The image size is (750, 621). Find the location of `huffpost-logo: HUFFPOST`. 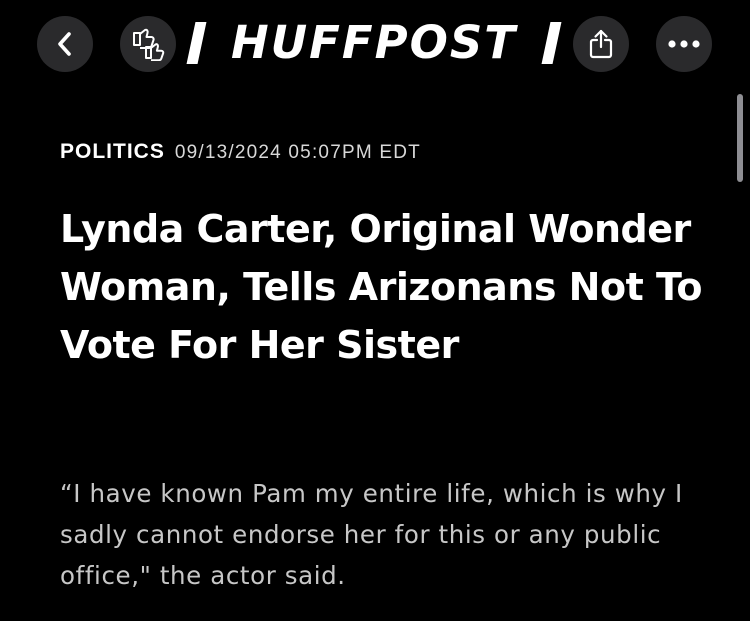

huffpost-logo: HUFFPOST is located at coordinates (374, 42).